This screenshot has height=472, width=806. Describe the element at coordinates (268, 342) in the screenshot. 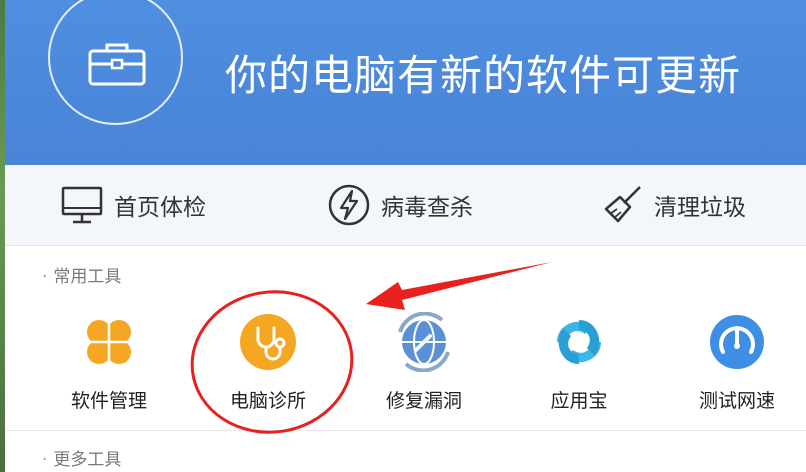

I see `stethoscope-icon` at that location.